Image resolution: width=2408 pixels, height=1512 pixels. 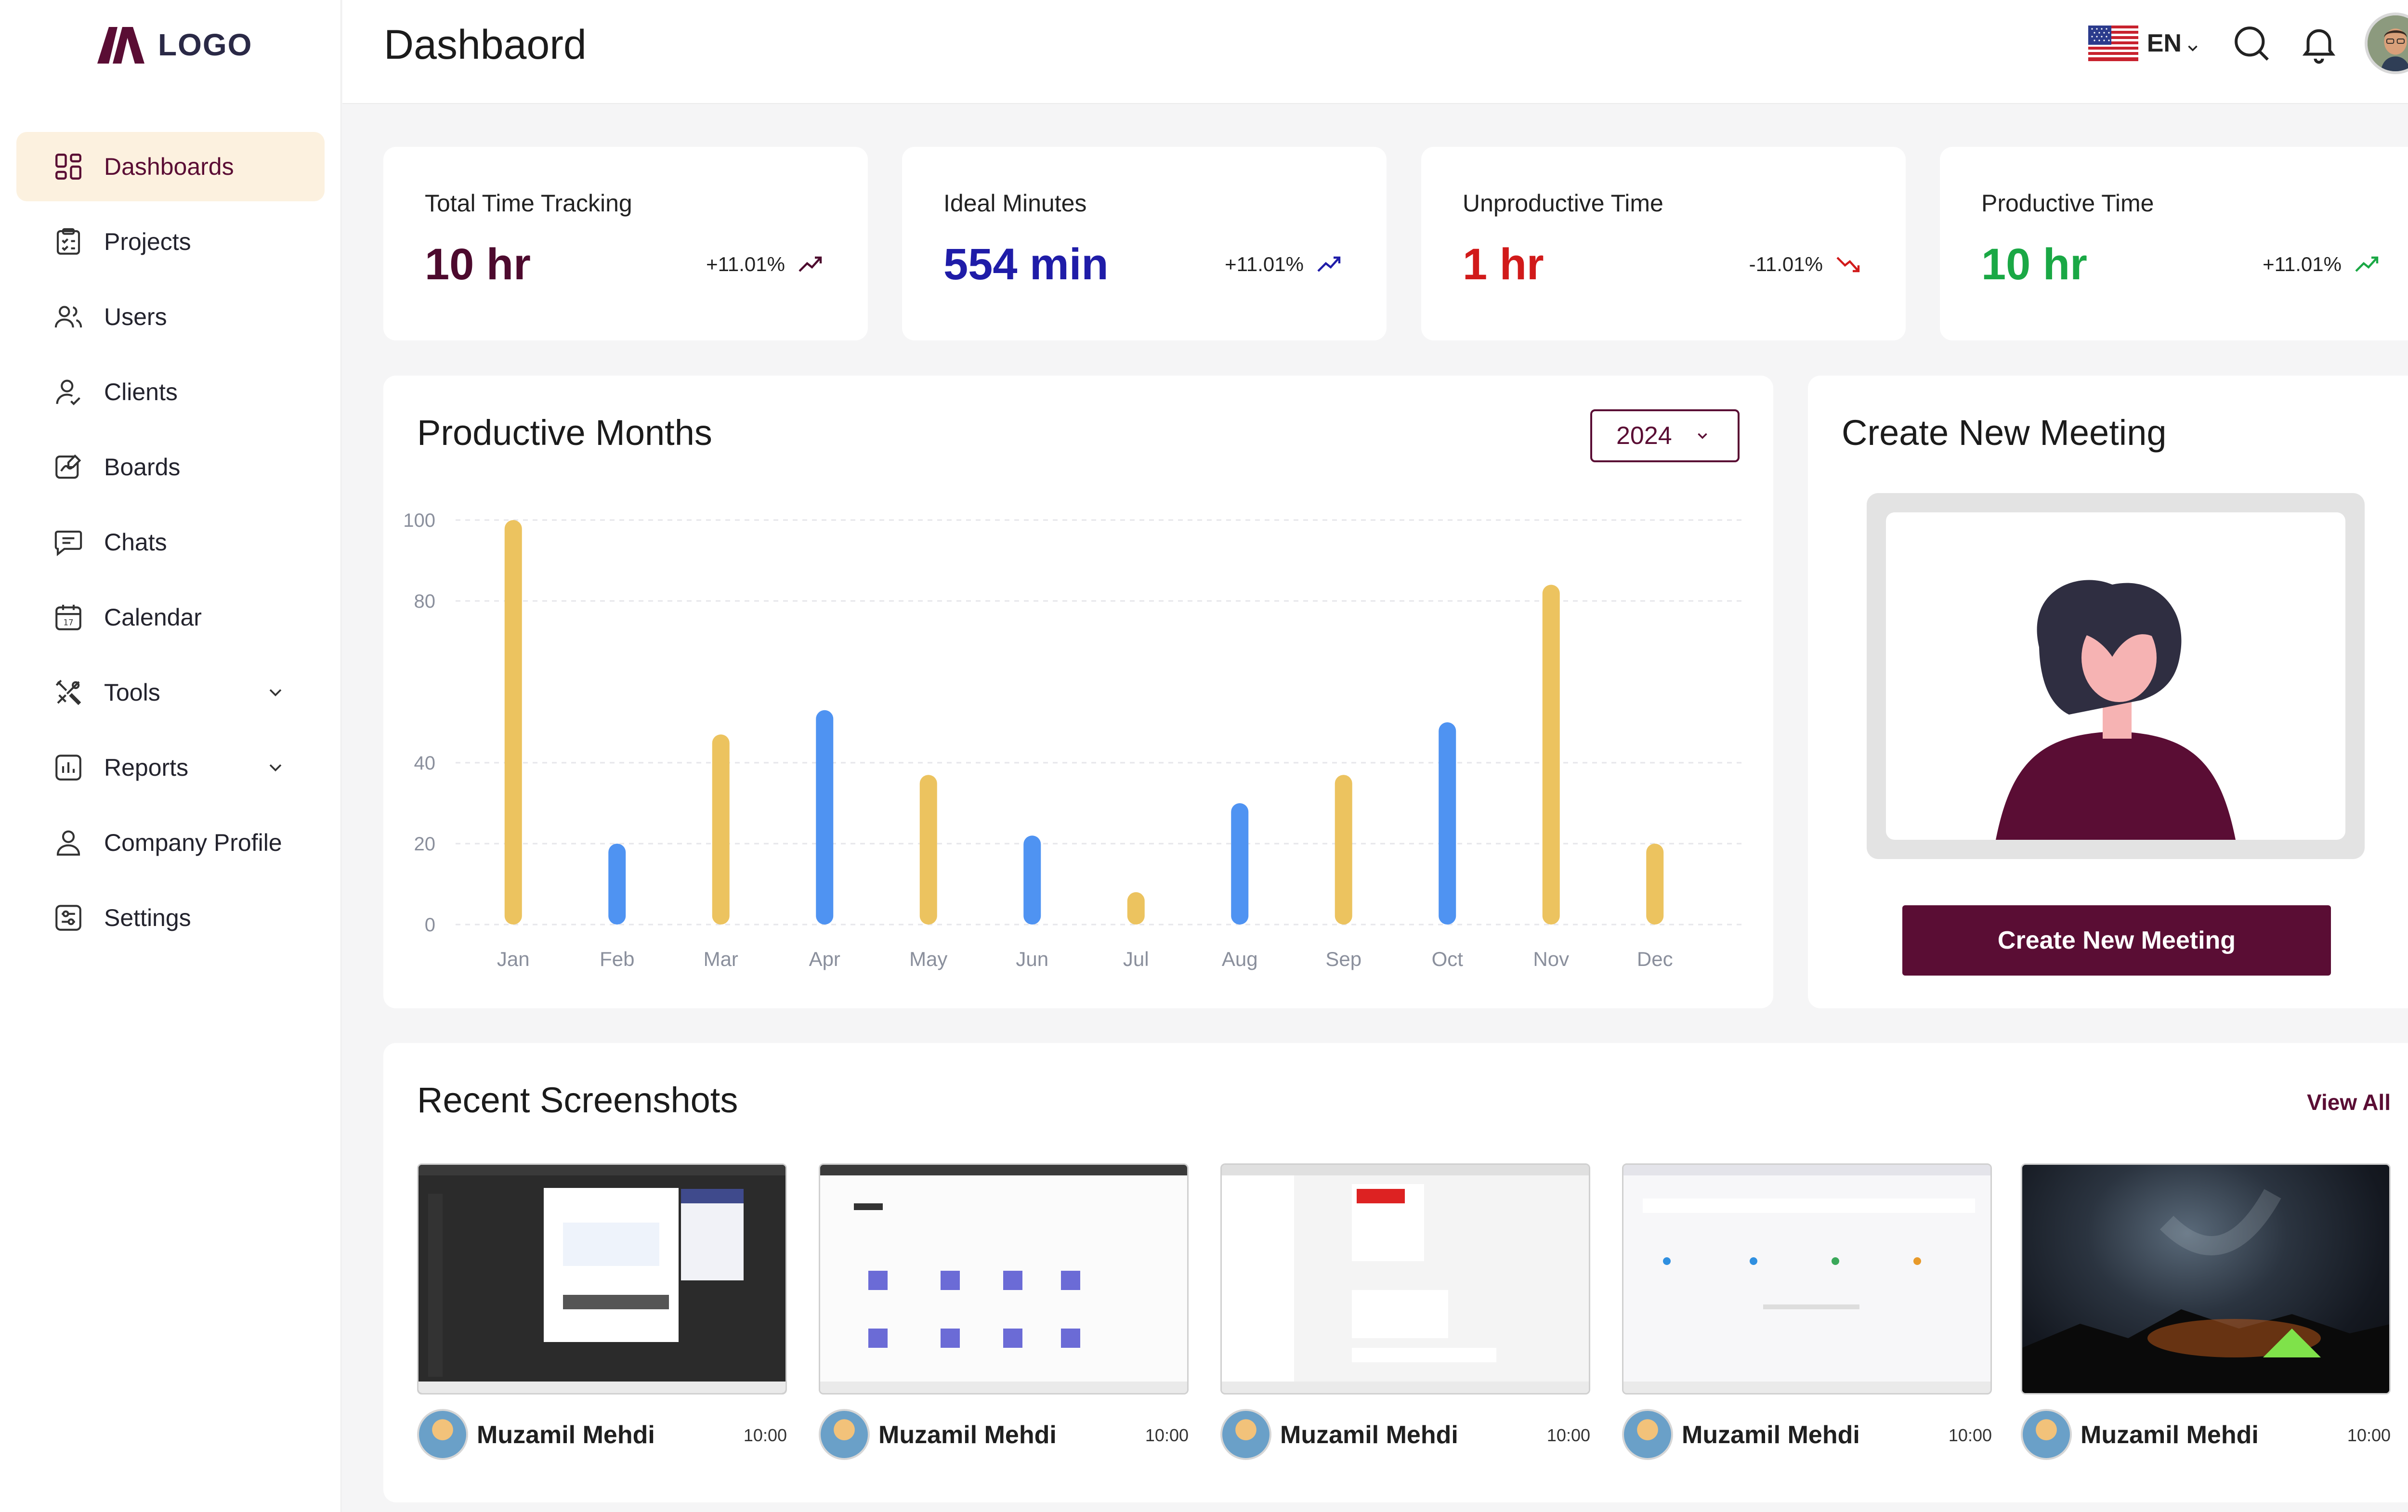 What do you see at coordinates (2164, 43) in the screenshot?
I see `language-label: EN` at bounding box center [2164, 43].